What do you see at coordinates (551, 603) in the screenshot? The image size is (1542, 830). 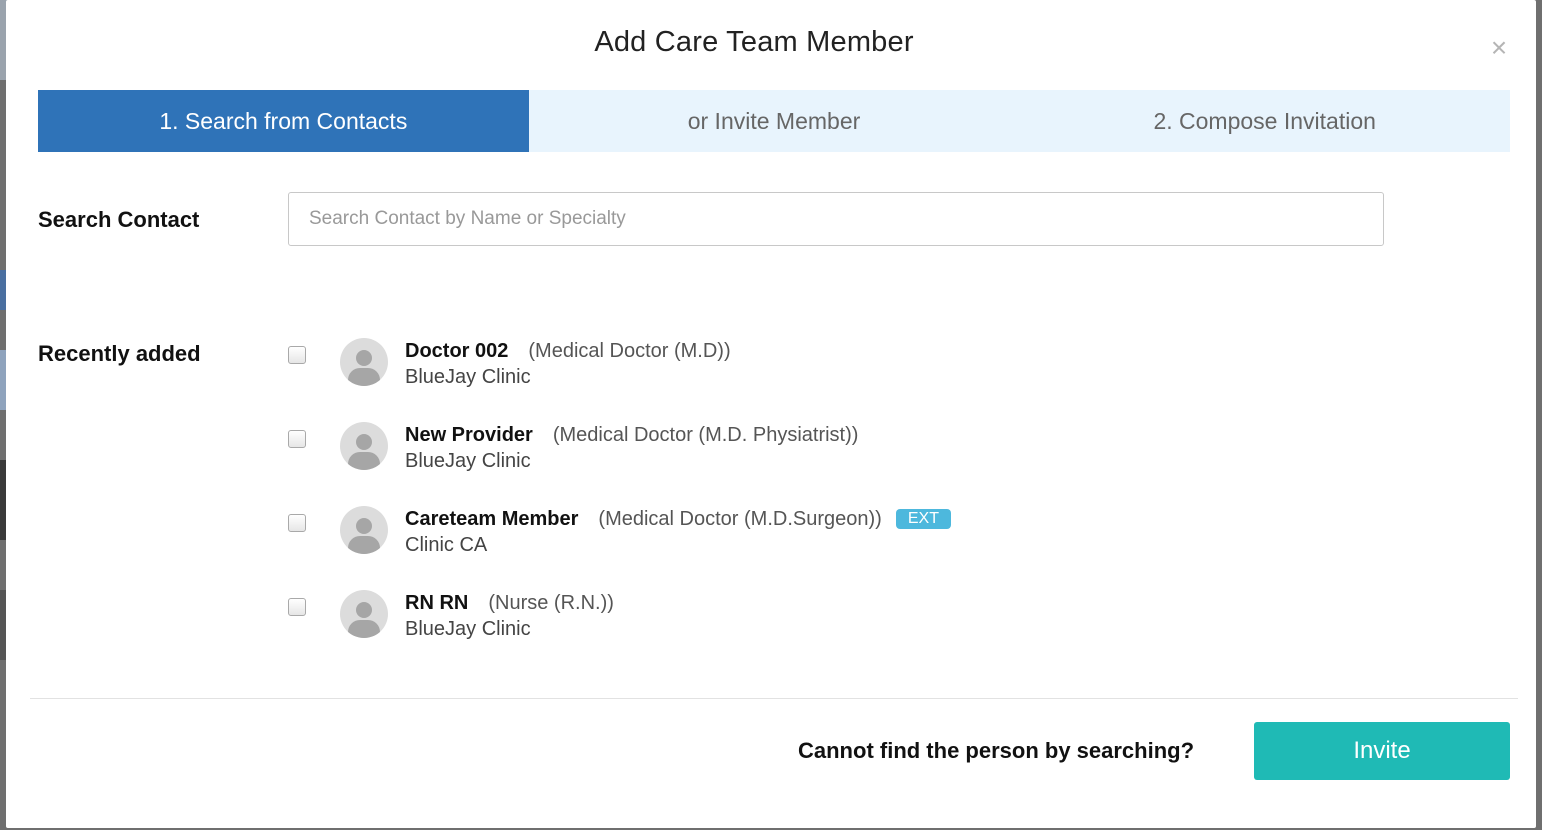 I see `contact-specialty: (Nurse (R.N.))` at bounding box center [551, 603].